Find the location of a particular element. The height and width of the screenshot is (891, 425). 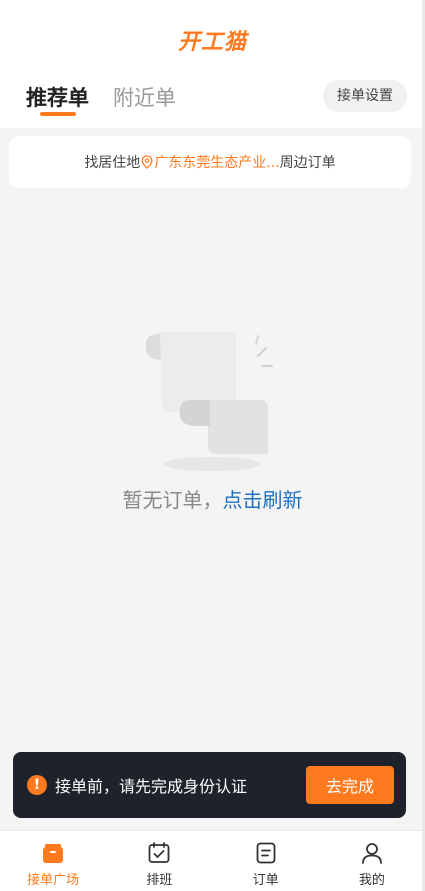

tab-nearby: 附近单 is located at coordinates (144, 97).